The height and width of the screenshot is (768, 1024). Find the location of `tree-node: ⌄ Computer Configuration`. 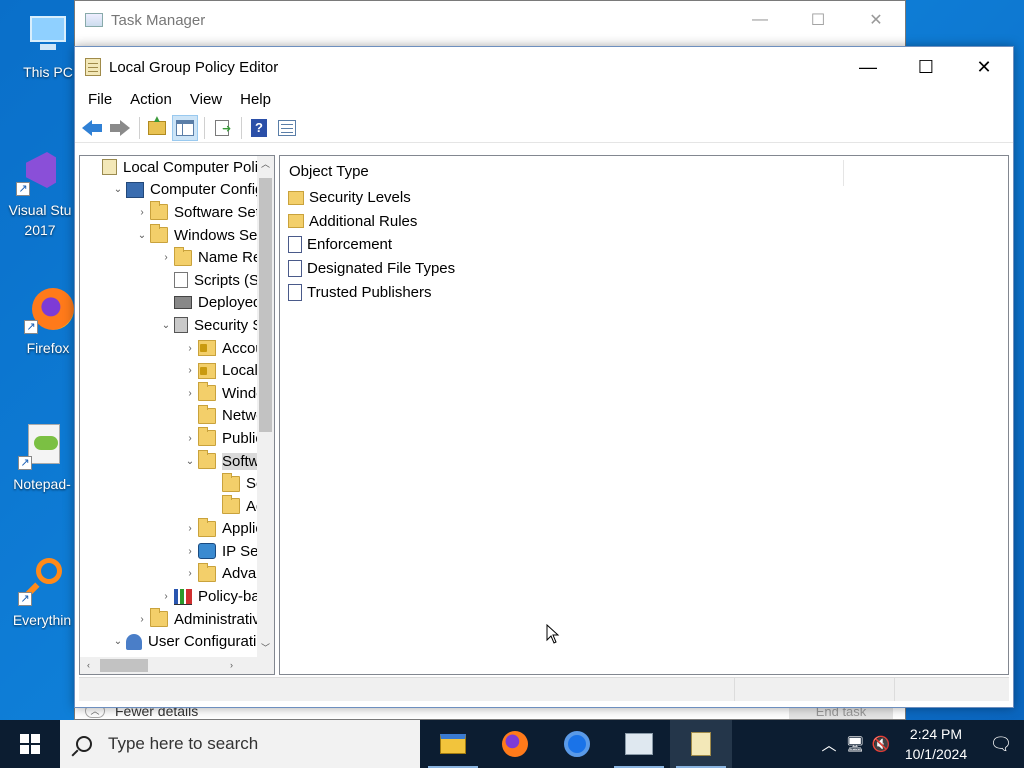

tree-node: ⌄ Computer Configuration is located at coordinates (168, 190).